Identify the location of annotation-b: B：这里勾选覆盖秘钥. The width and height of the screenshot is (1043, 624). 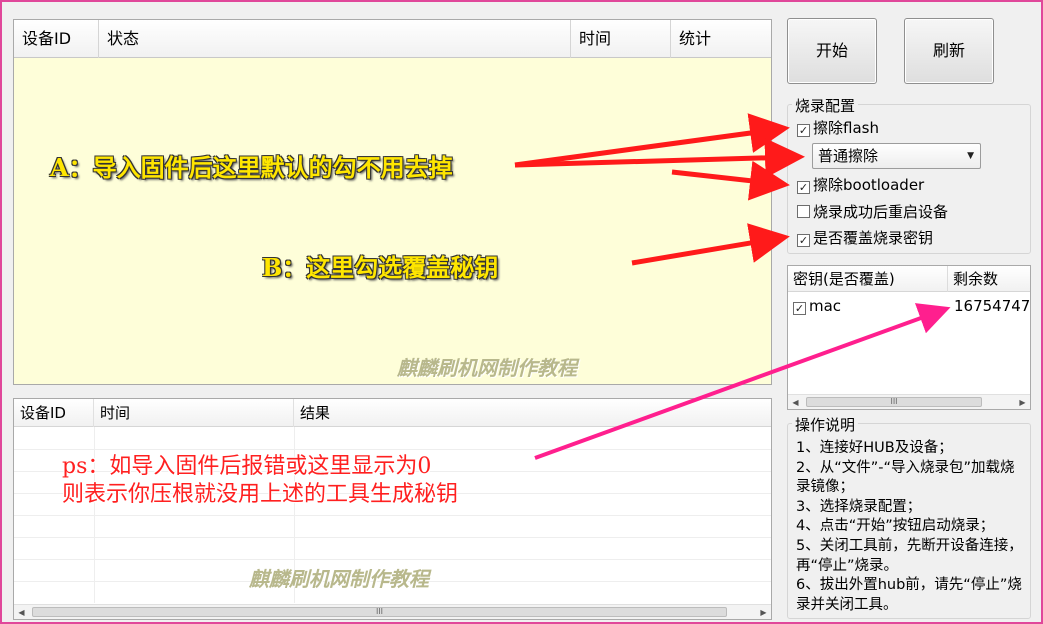
(380, 267).